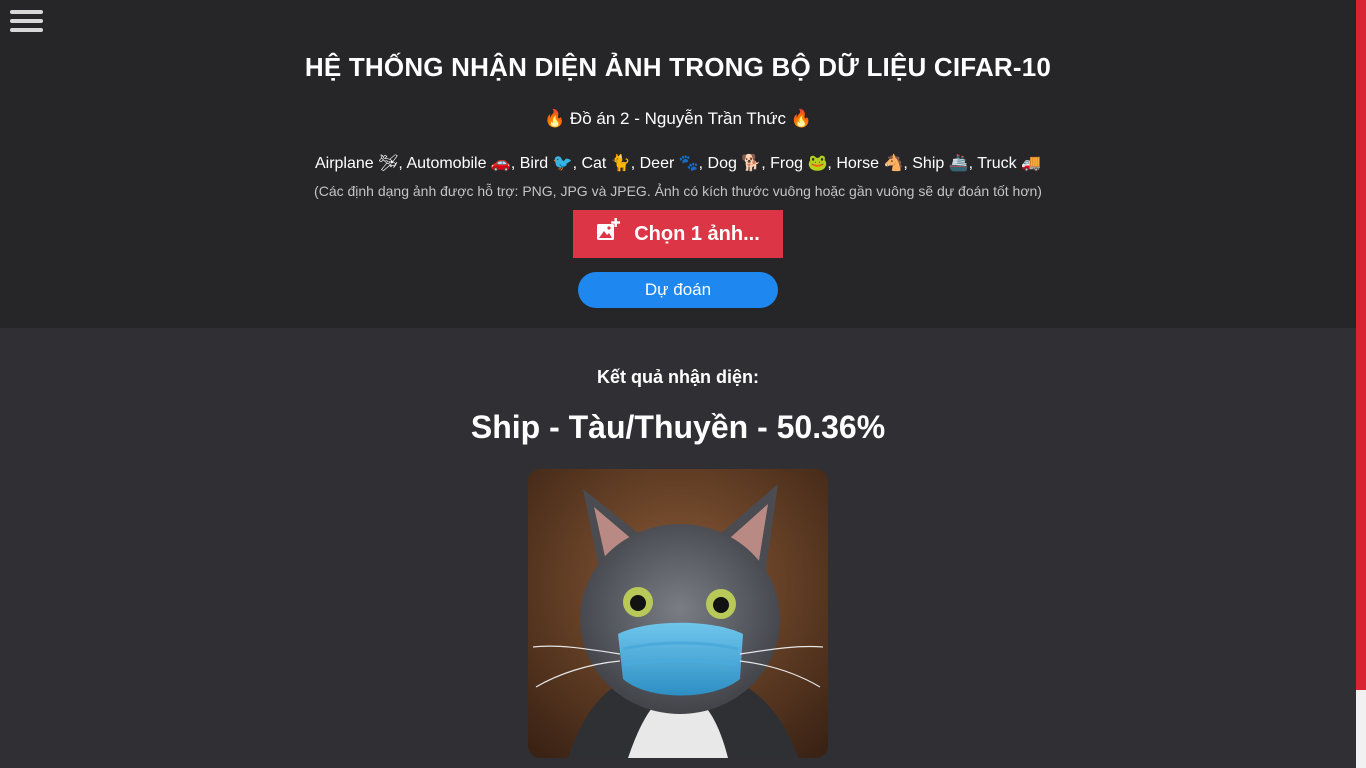  Describe the element at coordinates (678, 118) in the screenshot. I see `page-subtitle: 🔥 Đồ án 2 - Nguyễn Trần Thức 🔥` at that location.